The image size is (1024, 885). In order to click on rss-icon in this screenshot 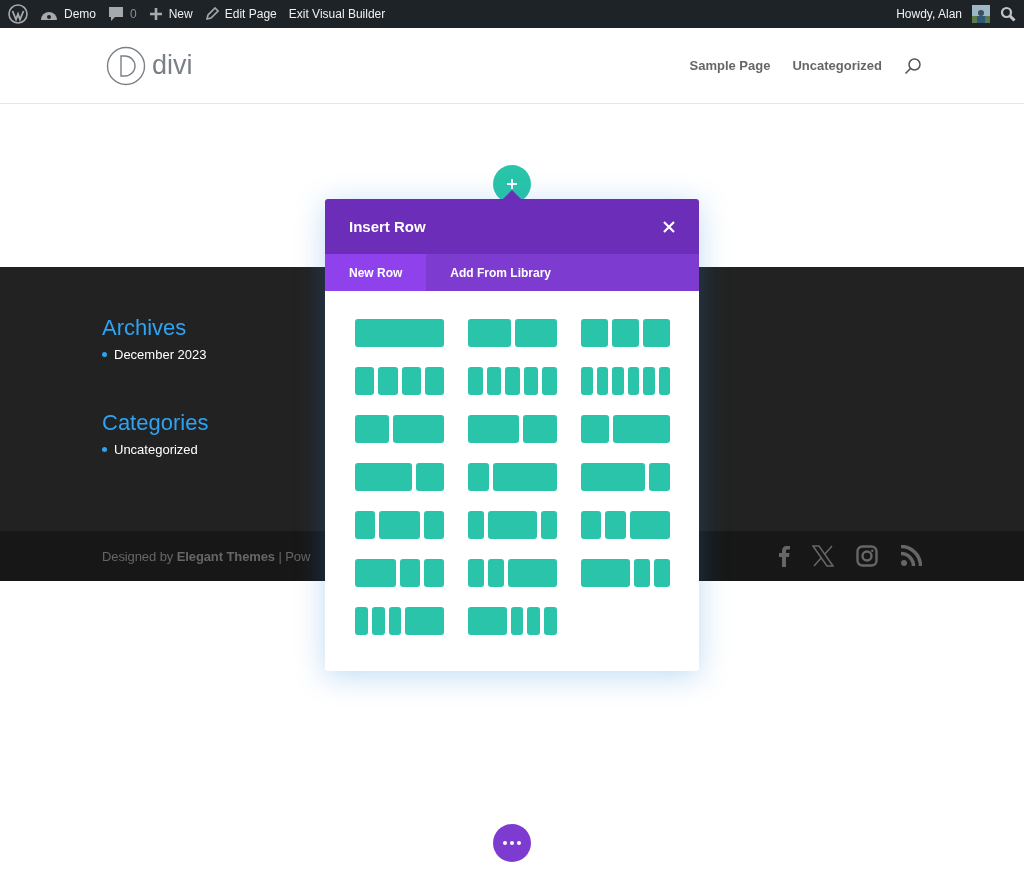, I will do `click(911, 556)`.